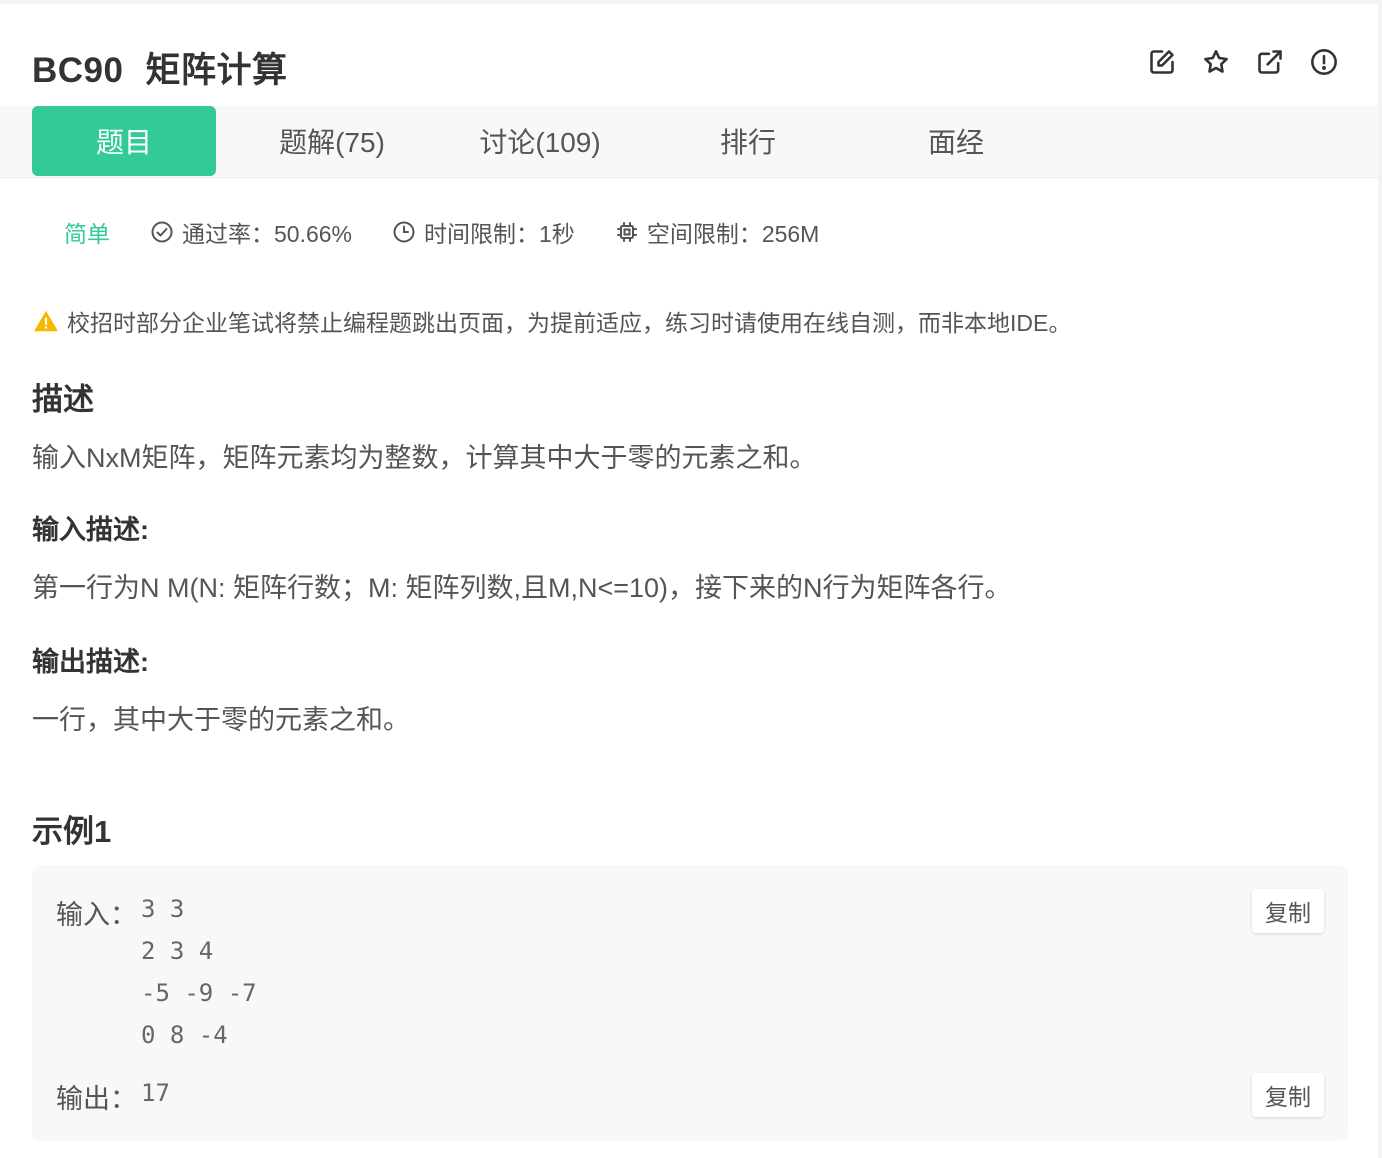 The height and width of the screenshot is (1158, 1382). I want to click on edit-button, so click(1162, 62).